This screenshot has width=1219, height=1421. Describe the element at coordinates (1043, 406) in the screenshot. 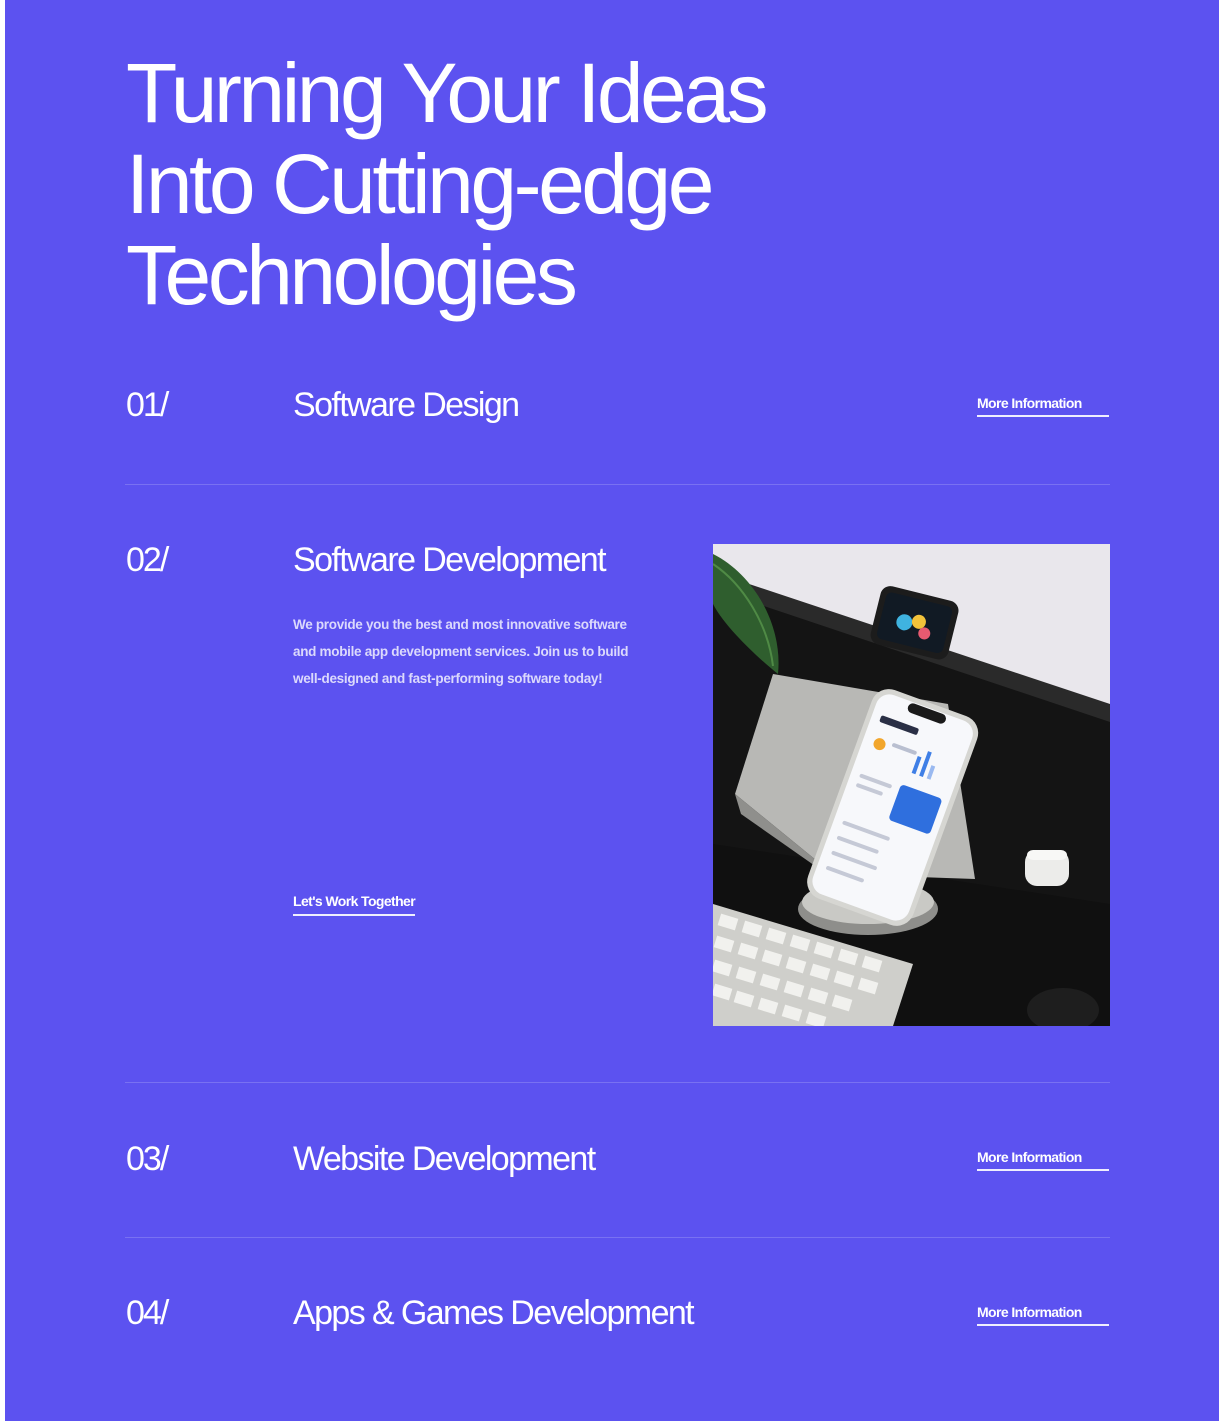

I see `more-information-link-software-design: More Information` at that location.